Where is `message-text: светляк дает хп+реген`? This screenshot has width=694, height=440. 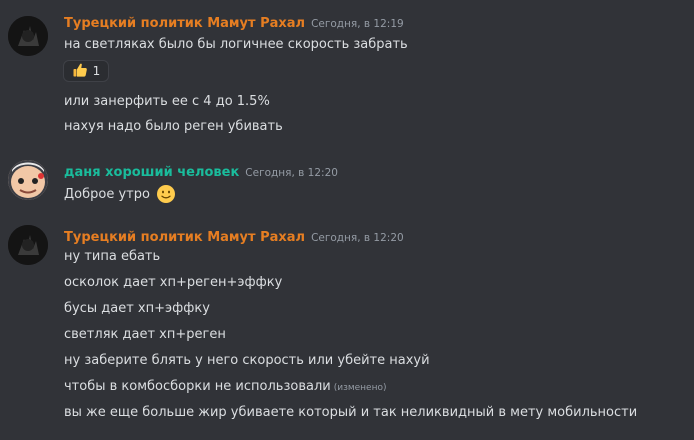 message-text: светляк дает хп+реген is located at coordinates (145, 334).